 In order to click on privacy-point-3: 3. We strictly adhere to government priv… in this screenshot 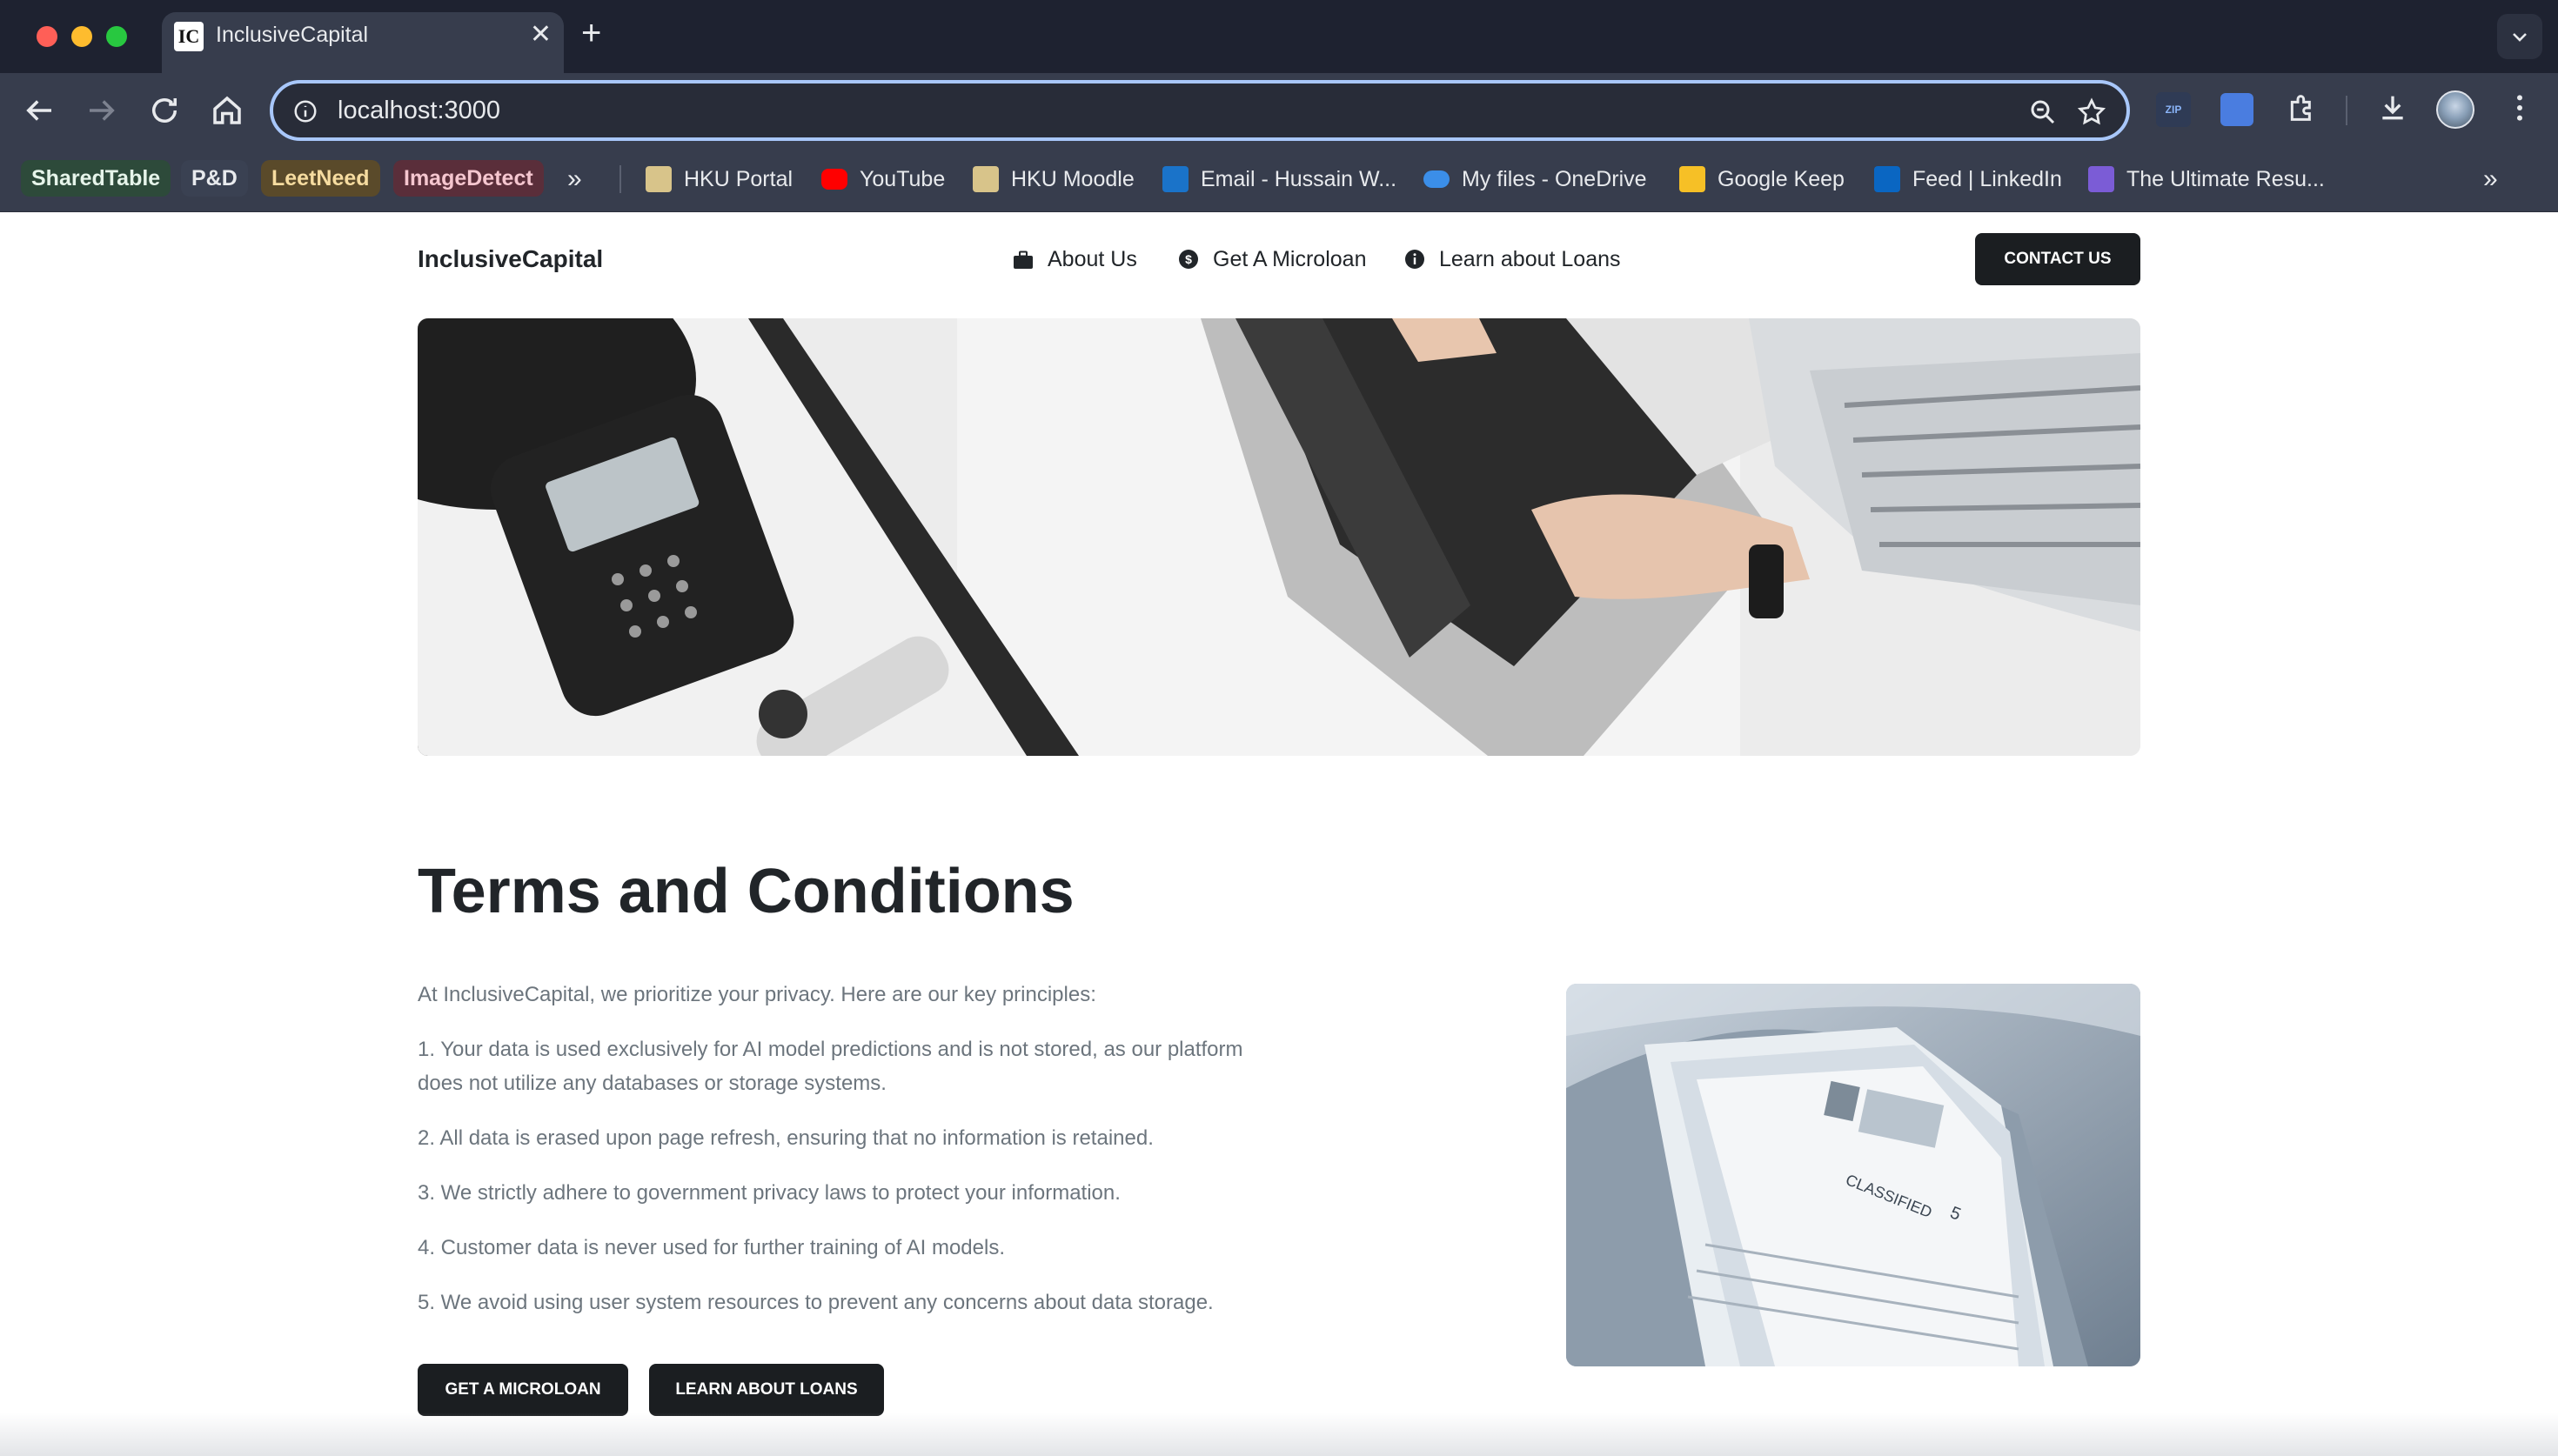, I will do `click(769, 1193)`.